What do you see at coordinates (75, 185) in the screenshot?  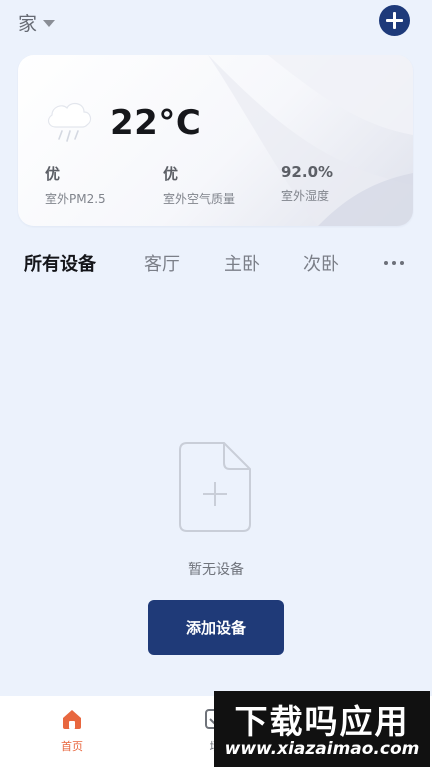 I see `stat-pm25: 优 室外PM2.5` at bounding box center [75, 185].